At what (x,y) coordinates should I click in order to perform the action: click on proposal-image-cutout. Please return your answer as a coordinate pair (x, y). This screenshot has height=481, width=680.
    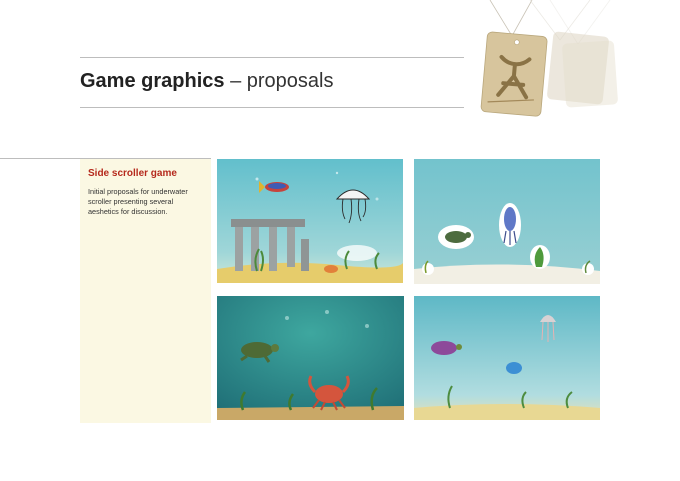
    Looking at the image, I should click on (507, 221).